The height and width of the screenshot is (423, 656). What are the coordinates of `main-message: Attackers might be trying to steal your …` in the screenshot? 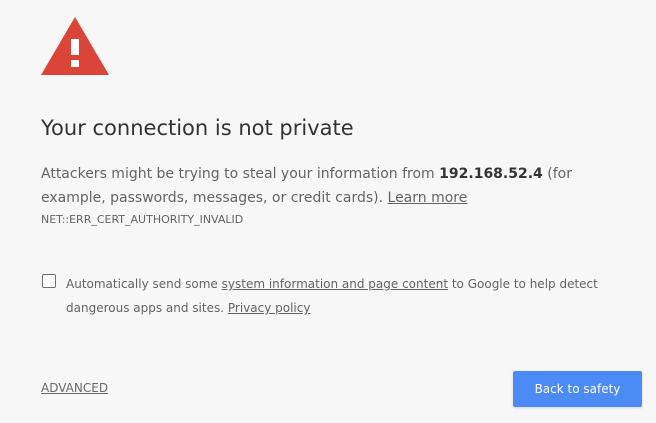 It's located at (328, 186).